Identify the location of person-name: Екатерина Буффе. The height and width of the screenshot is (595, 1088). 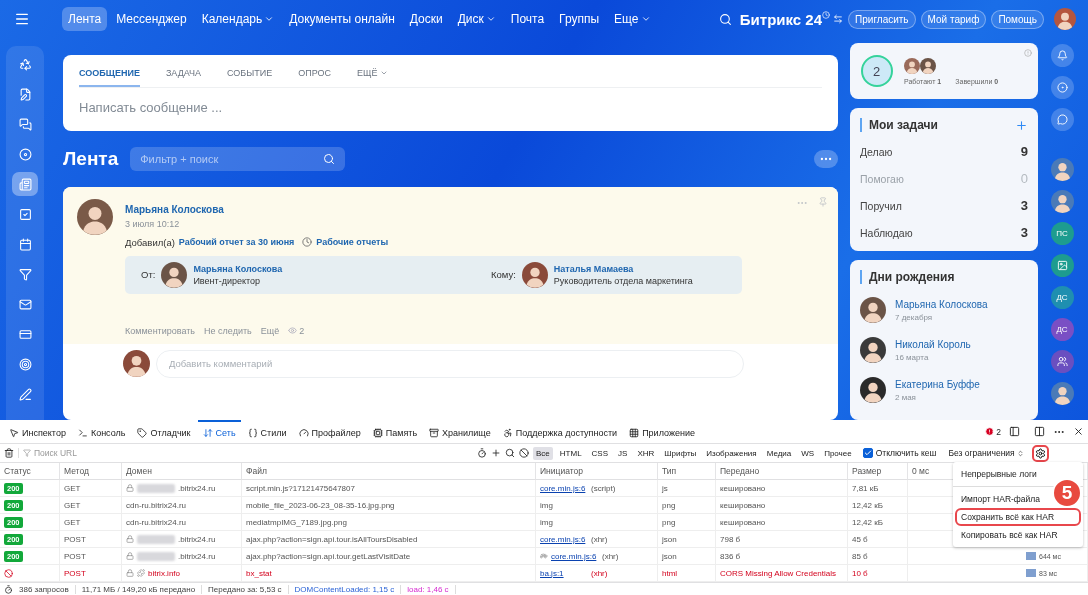
(937, 384).